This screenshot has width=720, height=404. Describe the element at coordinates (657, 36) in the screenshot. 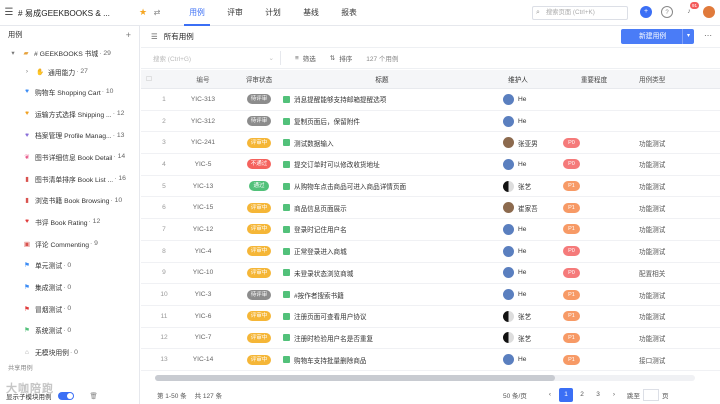

I see `new-case-button: 新建用例 ▾` at that location.